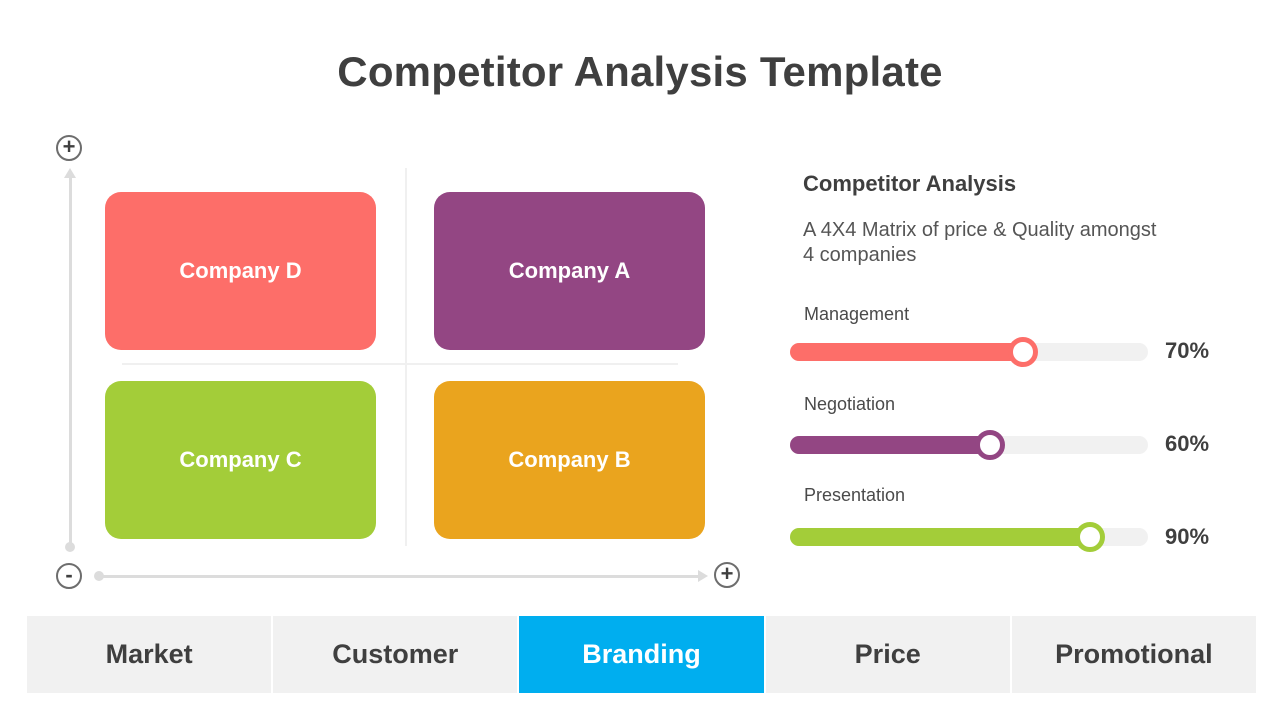 The height and width of the screenshot is (720, 1280). What do you see at coordinates (703, 576) in the screenshot?
I see `horizontal-axis-arrowhead` at bounding box center [703, 576].